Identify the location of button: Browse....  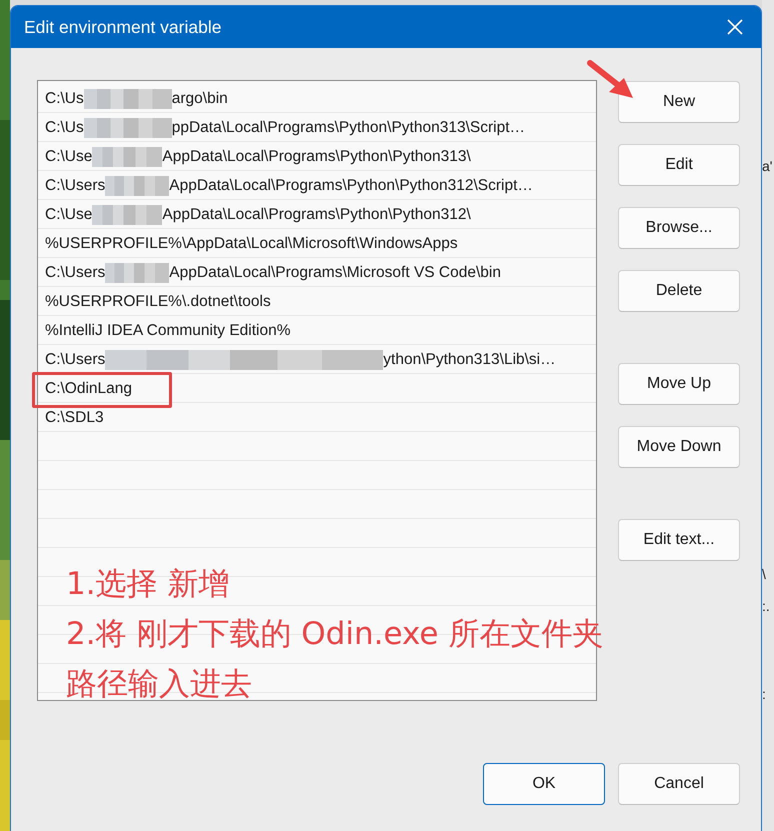
(679, 228).